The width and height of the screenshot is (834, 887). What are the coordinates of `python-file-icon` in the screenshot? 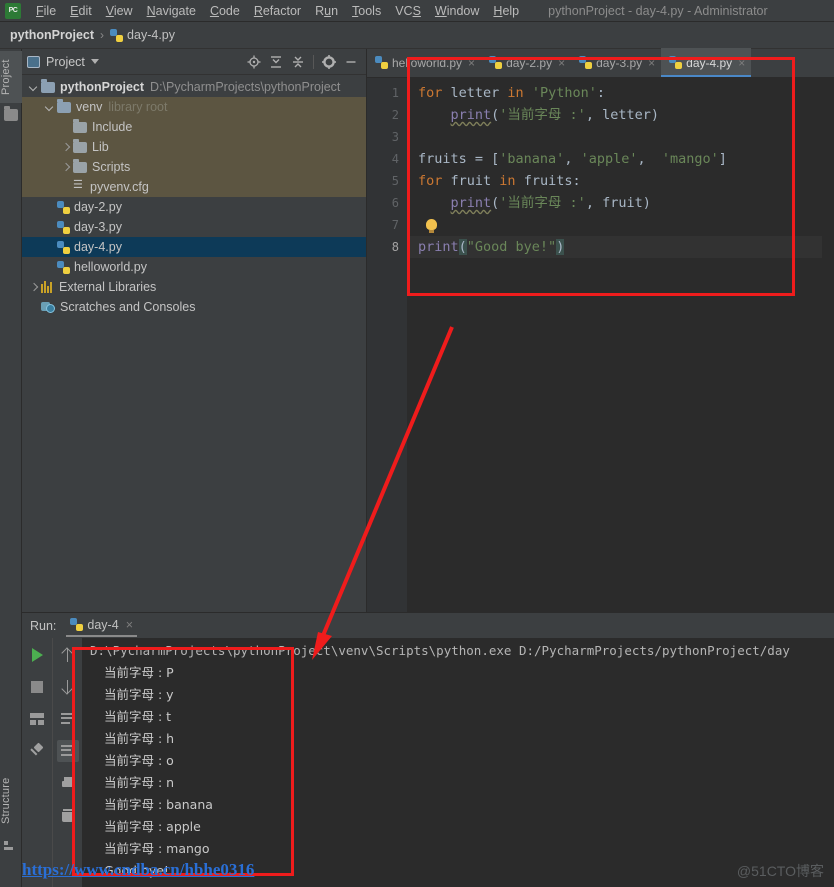 It's located at (63, 227).